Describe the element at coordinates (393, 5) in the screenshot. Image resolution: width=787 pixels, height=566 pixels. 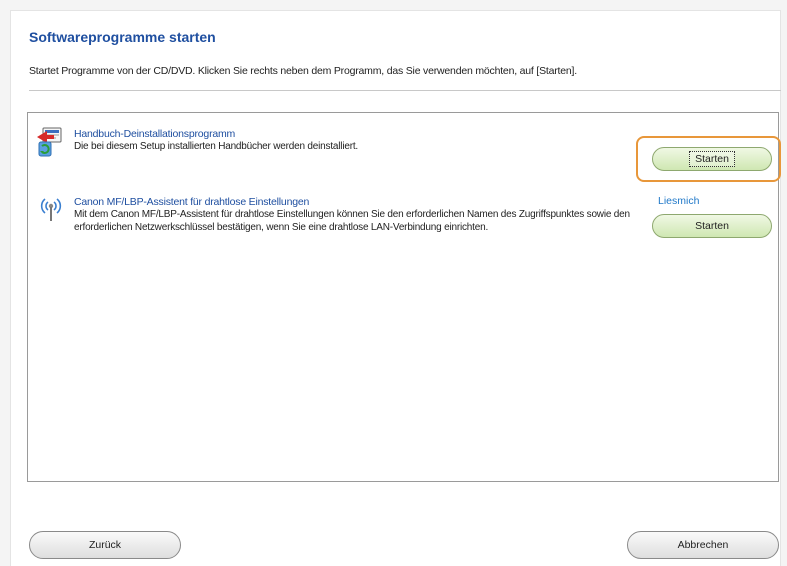
I see `window-top-edge` at that location.